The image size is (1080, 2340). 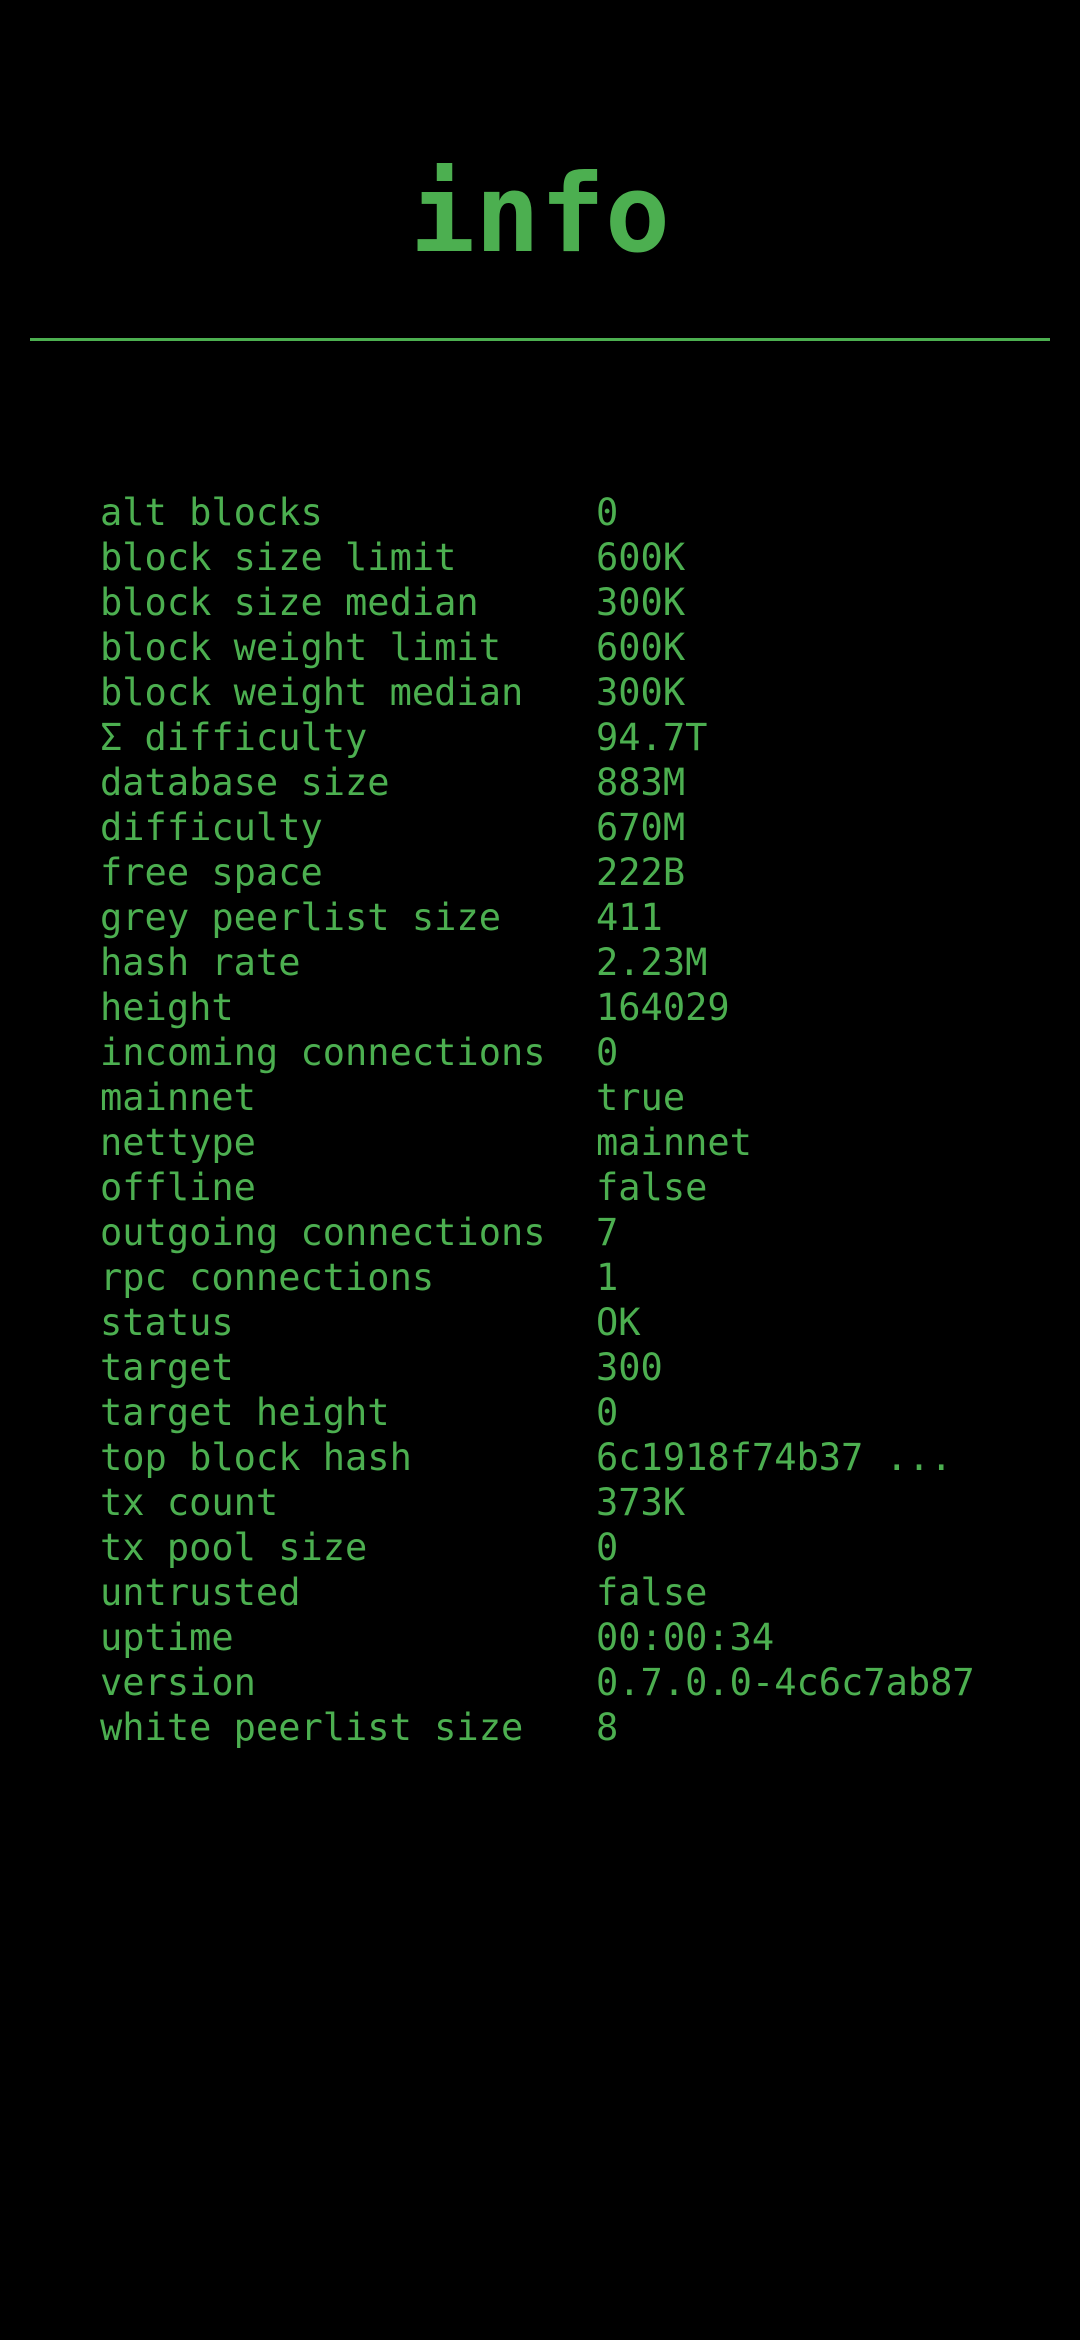 I want to click on info-row: Σ difficulty 94.7T, so click(x=560, y=737).